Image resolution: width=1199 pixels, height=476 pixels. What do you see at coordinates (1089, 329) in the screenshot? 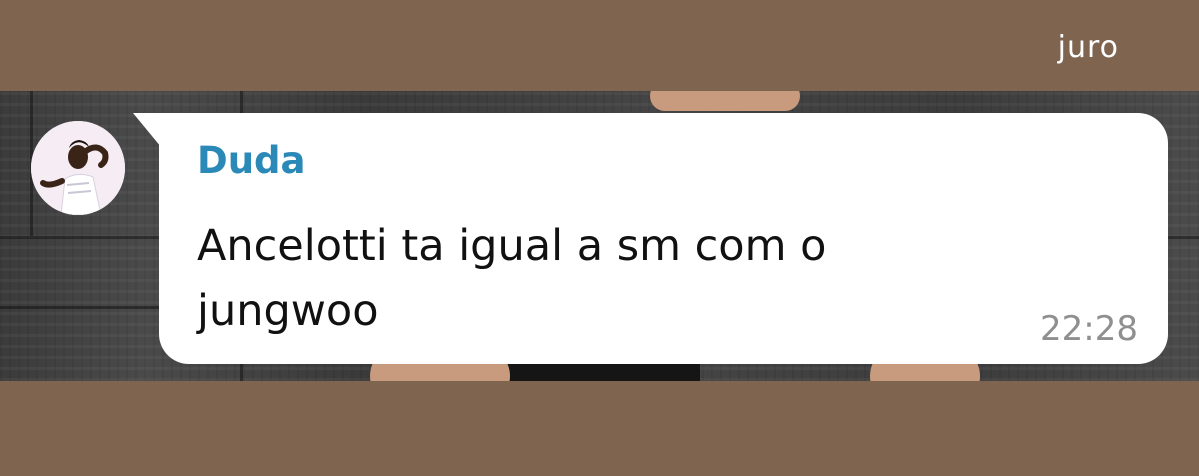
I see `message-timestamp: 22:28` at bounding box center [1089, 329].